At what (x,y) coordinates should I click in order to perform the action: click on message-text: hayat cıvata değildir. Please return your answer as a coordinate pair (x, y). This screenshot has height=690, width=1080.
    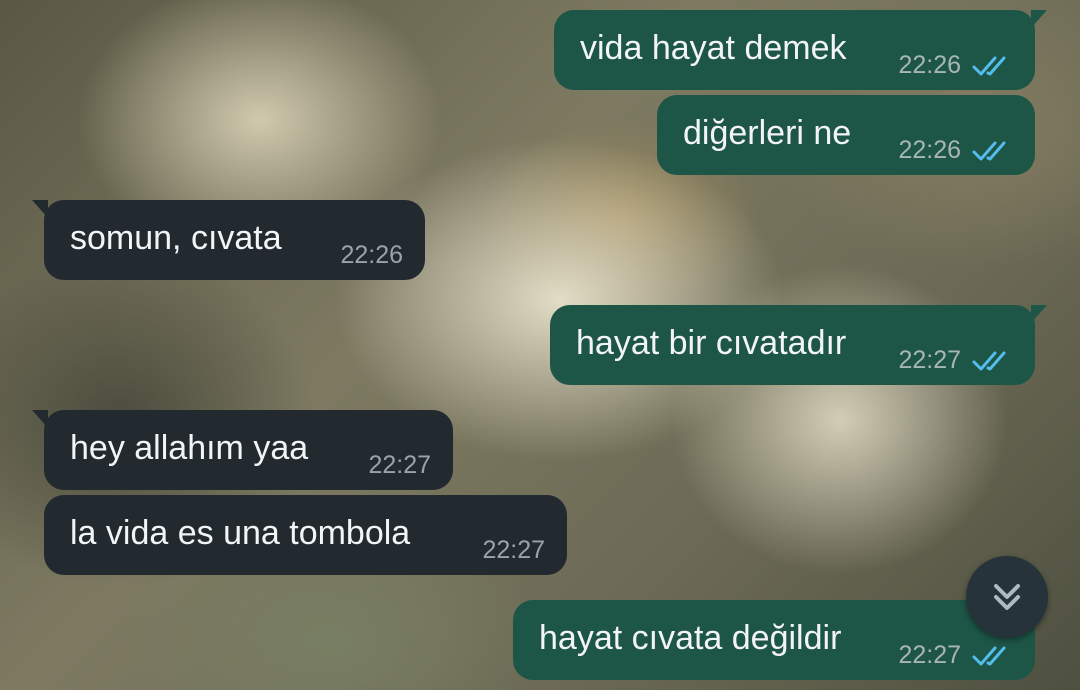
    Looking at the image, I should click on (690, 638).